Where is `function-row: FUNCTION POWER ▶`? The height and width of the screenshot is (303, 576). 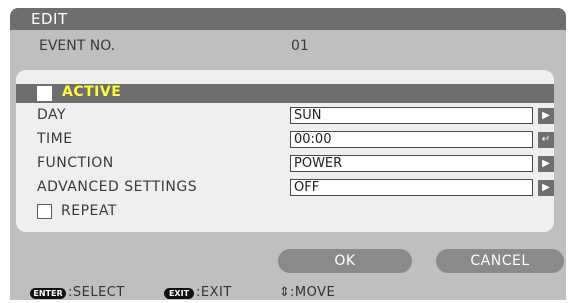
function-row: FUNCTION POWER ▶ is located at coordinates (285, 164).